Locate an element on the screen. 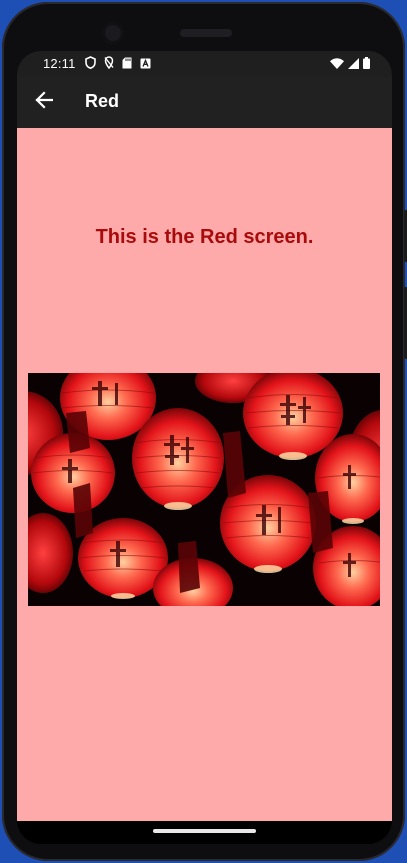 This screenshot has height=863, width=407. app-bar: Red is located at coordinates (204, 102).